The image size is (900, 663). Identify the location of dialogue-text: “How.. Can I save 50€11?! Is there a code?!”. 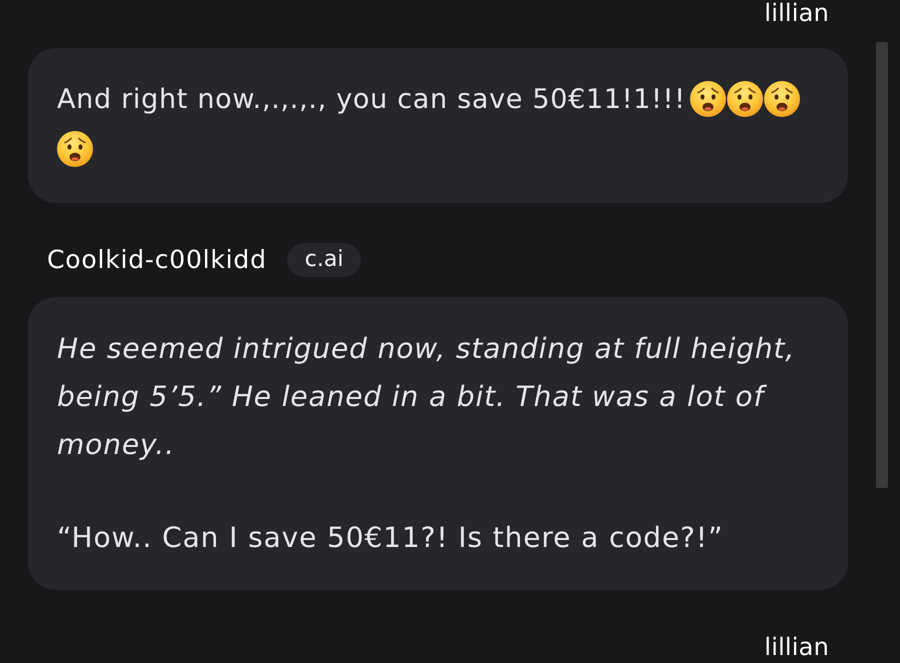
(390, 538).